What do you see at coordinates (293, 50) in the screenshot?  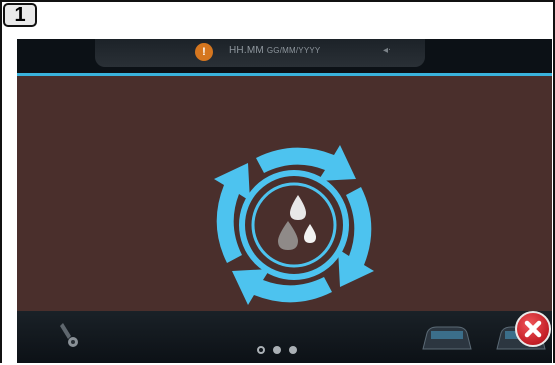 I see `date-text: GG/MM/YYYY` at bounding box center [293, 50].